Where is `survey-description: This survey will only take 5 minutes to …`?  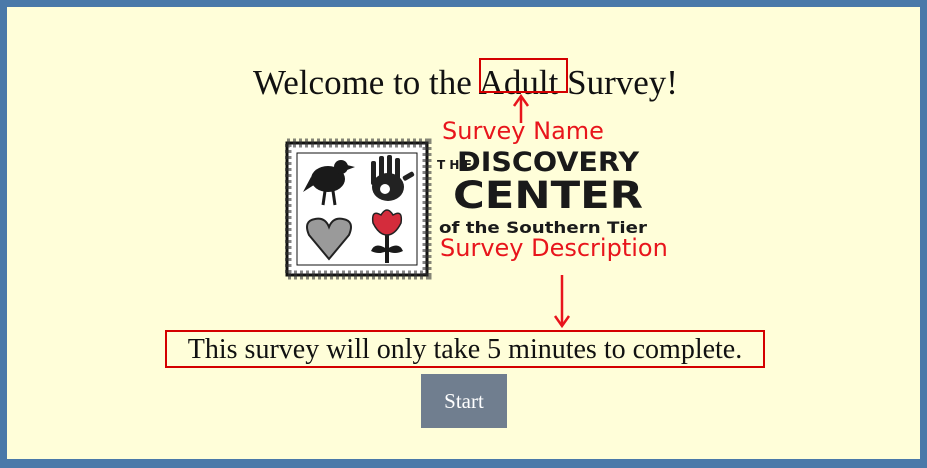 survey-description: This survey will only take 5 minutes to … is located at coordinates (465, 349).